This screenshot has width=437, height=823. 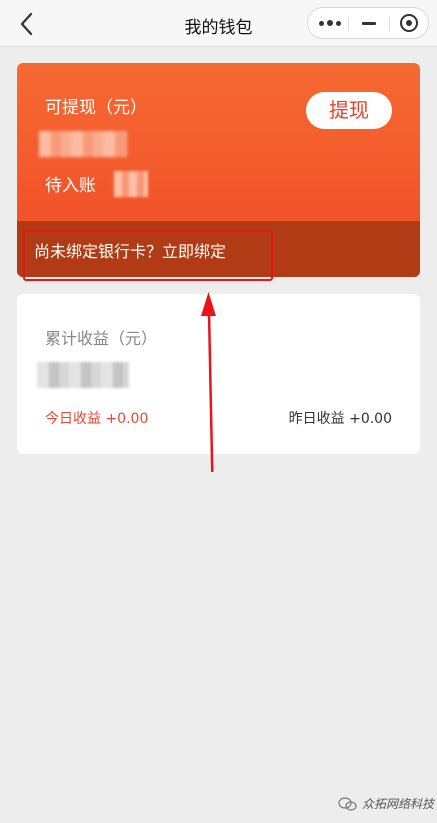 What do you see at coordinates (409, 23) in the screenshot?
I see `close-button` at bounding box center [409, 23].